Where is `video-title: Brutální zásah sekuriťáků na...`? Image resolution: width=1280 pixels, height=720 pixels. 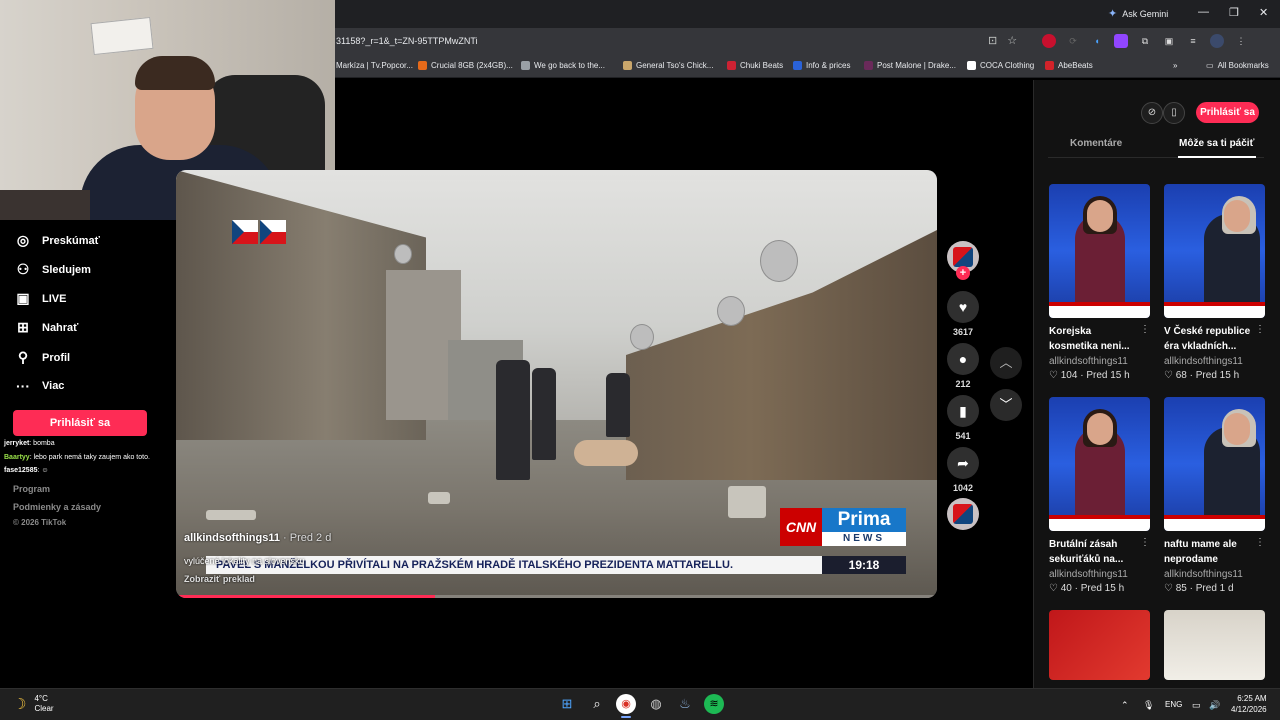
video-title: Brutální zásah sekuriťáků na... is located at coordinates (1095, 552).